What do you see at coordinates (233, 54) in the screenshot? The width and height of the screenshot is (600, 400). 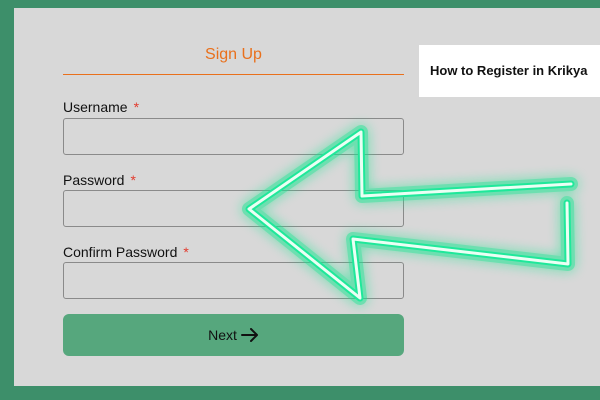 I see `signup-title: Sign Up` at bounding box center [233, 54].